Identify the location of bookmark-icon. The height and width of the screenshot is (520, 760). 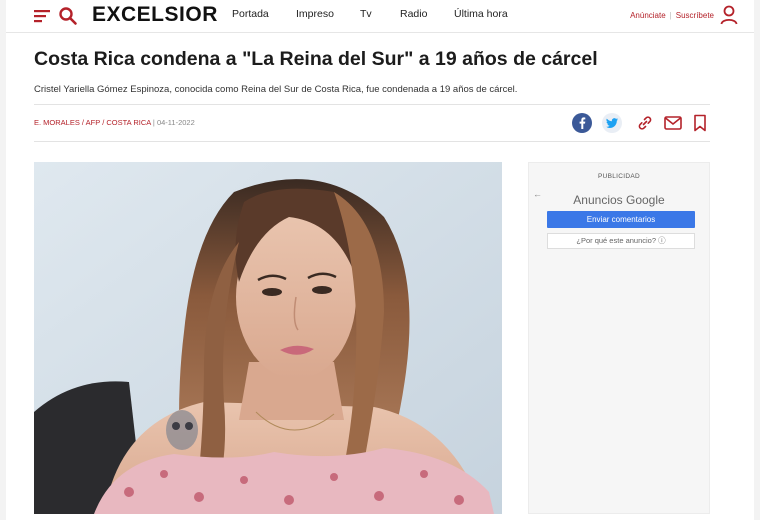
(700, 123).